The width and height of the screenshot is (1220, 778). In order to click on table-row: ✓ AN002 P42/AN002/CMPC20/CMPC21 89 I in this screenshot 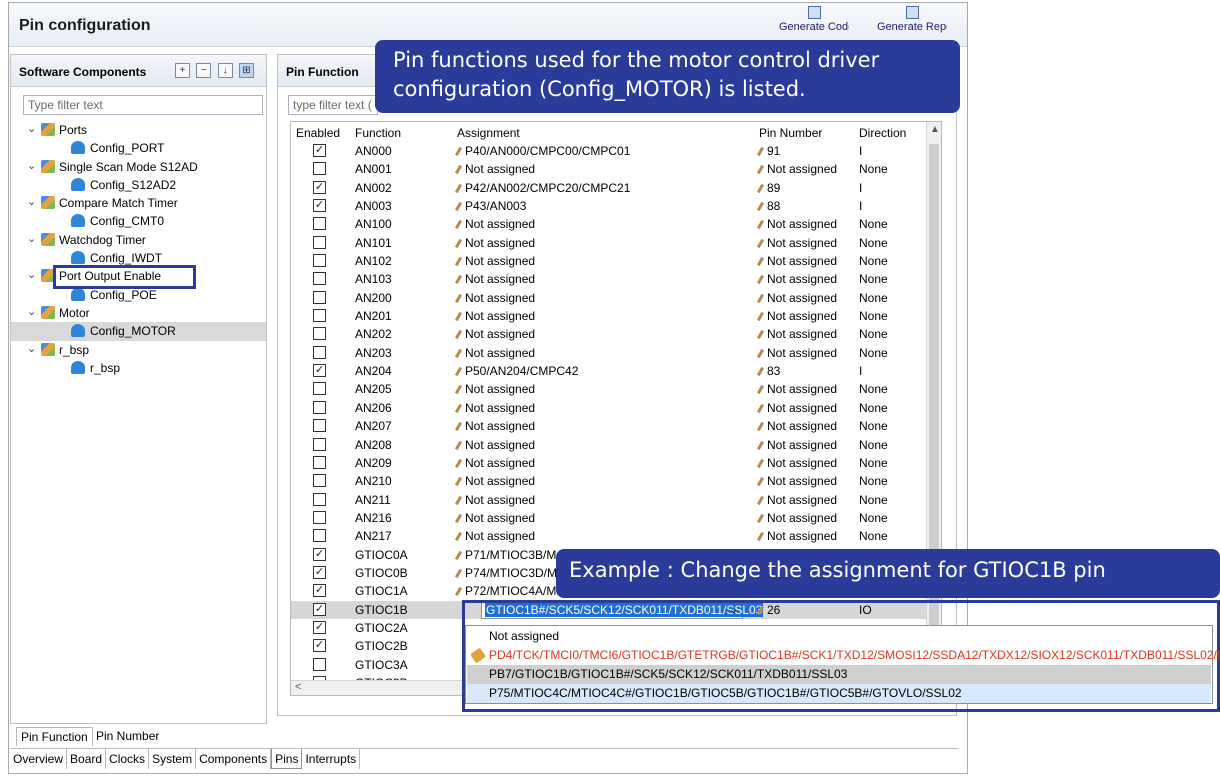, I will do `click(609, 188)`.